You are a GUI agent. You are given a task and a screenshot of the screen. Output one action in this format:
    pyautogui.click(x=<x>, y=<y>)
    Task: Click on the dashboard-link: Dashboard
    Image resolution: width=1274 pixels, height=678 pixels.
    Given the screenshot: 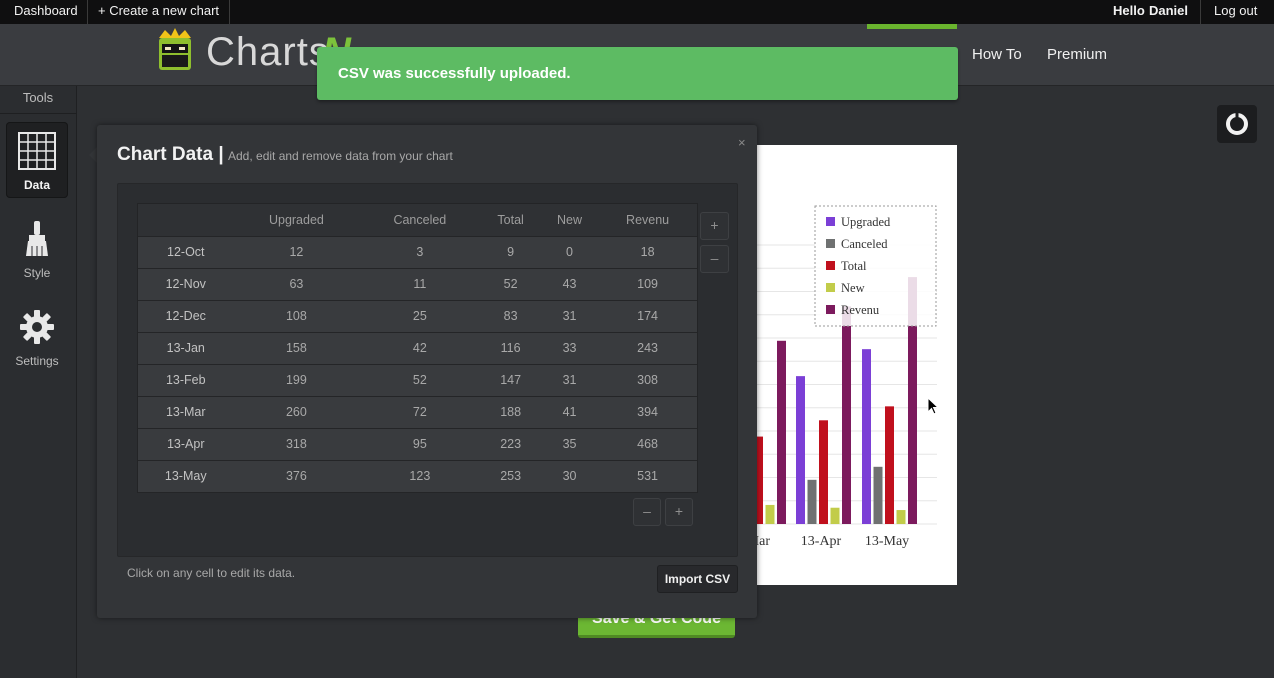 What is the action you would take?
    pyautogui.click(x=46, y=12)
    